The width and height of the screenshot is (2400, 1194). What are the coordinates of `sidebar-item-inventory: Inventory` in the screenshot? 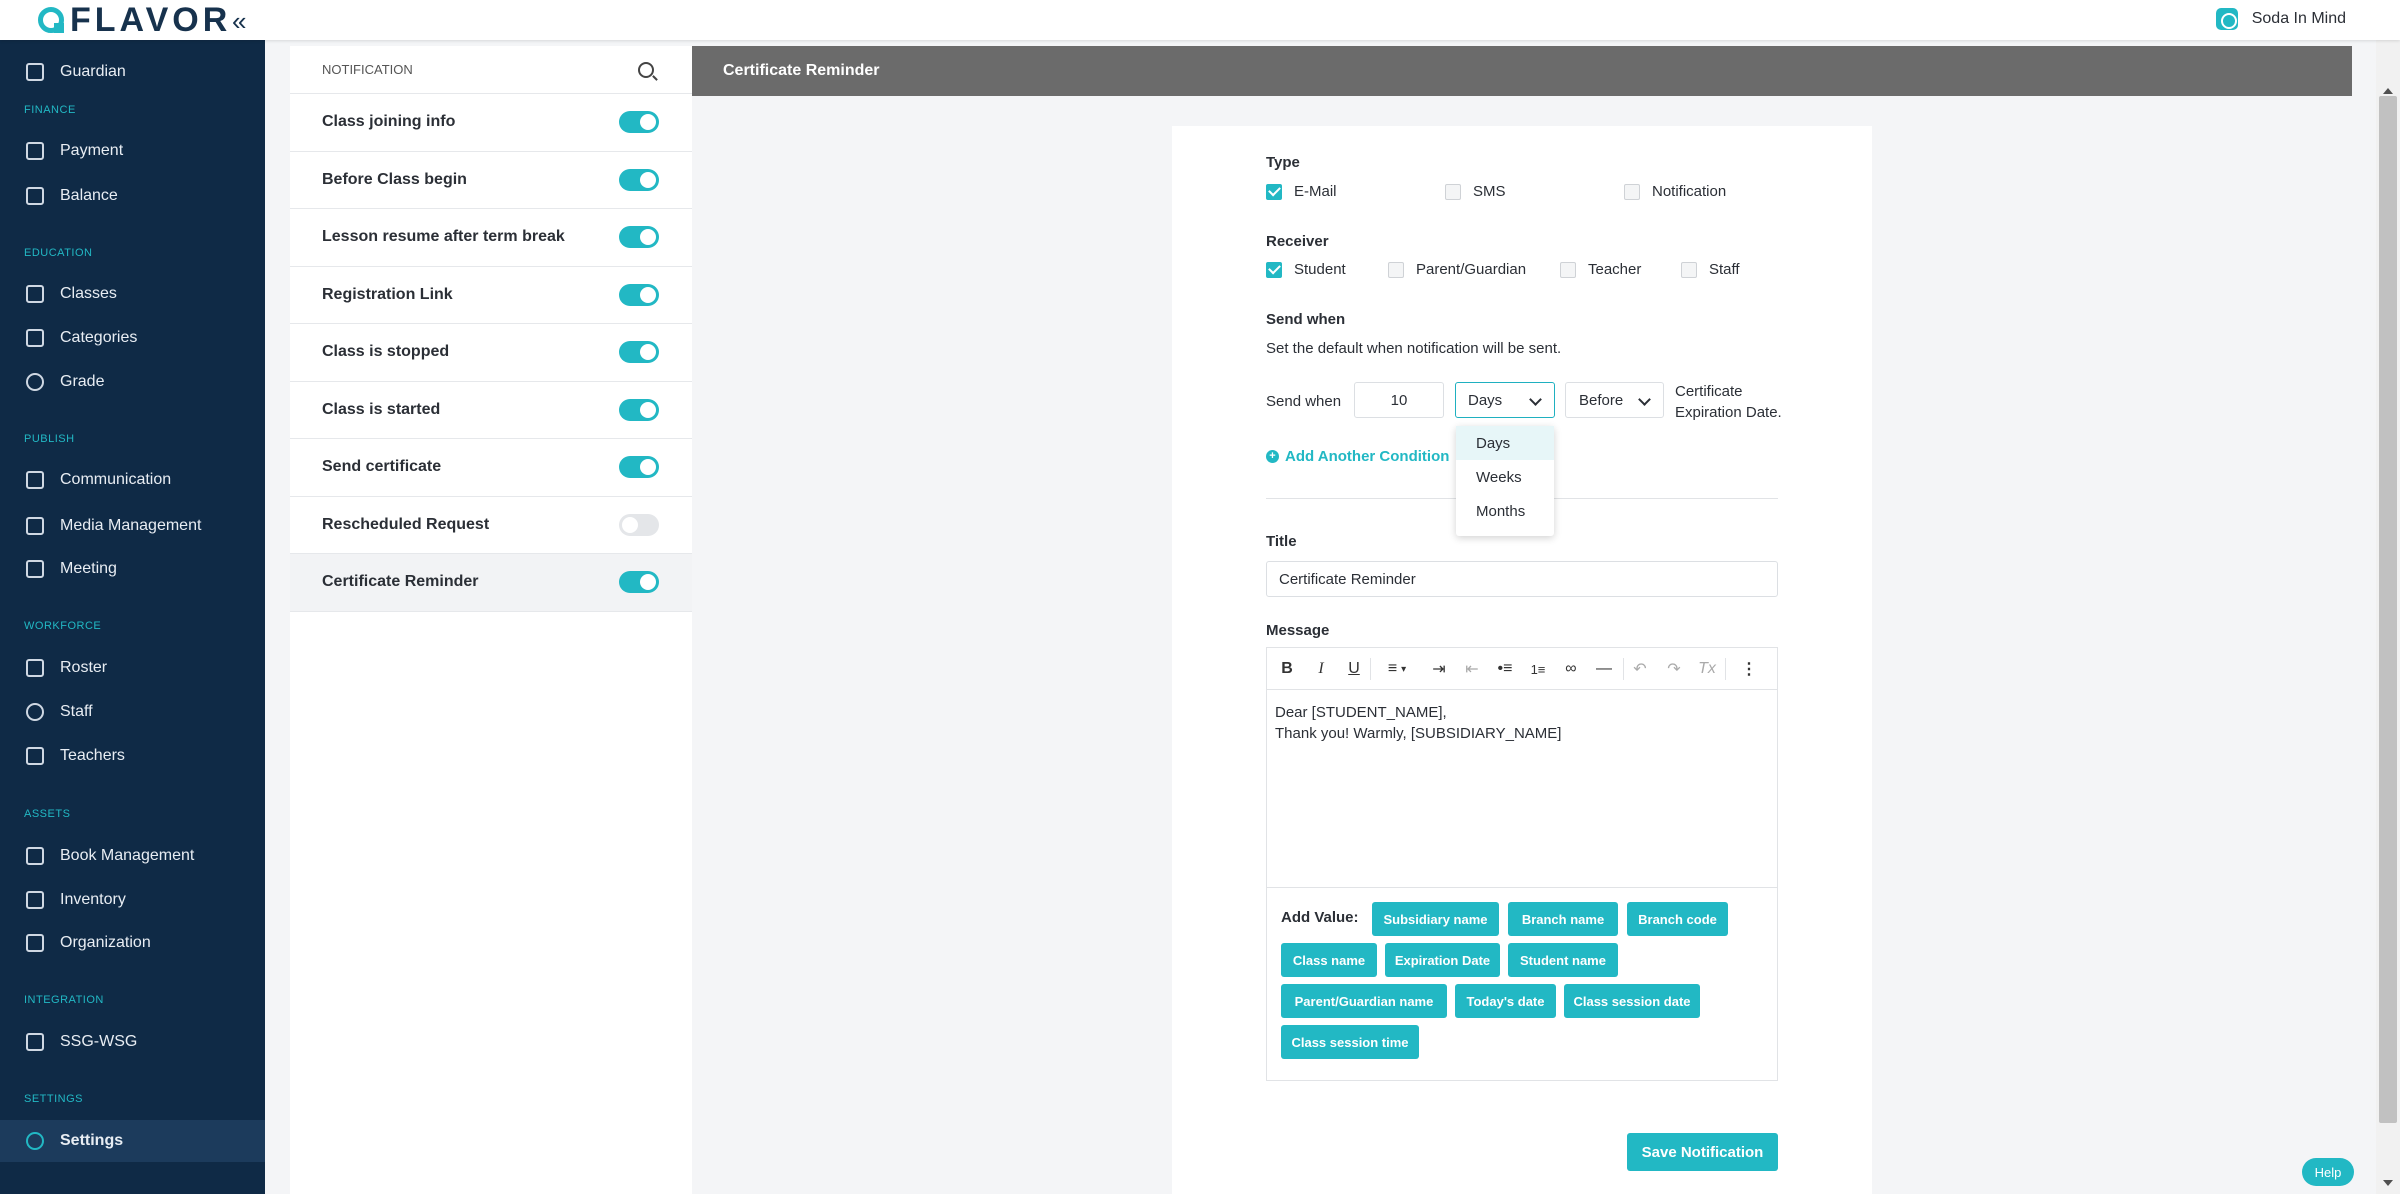 It's located at (132, 900).